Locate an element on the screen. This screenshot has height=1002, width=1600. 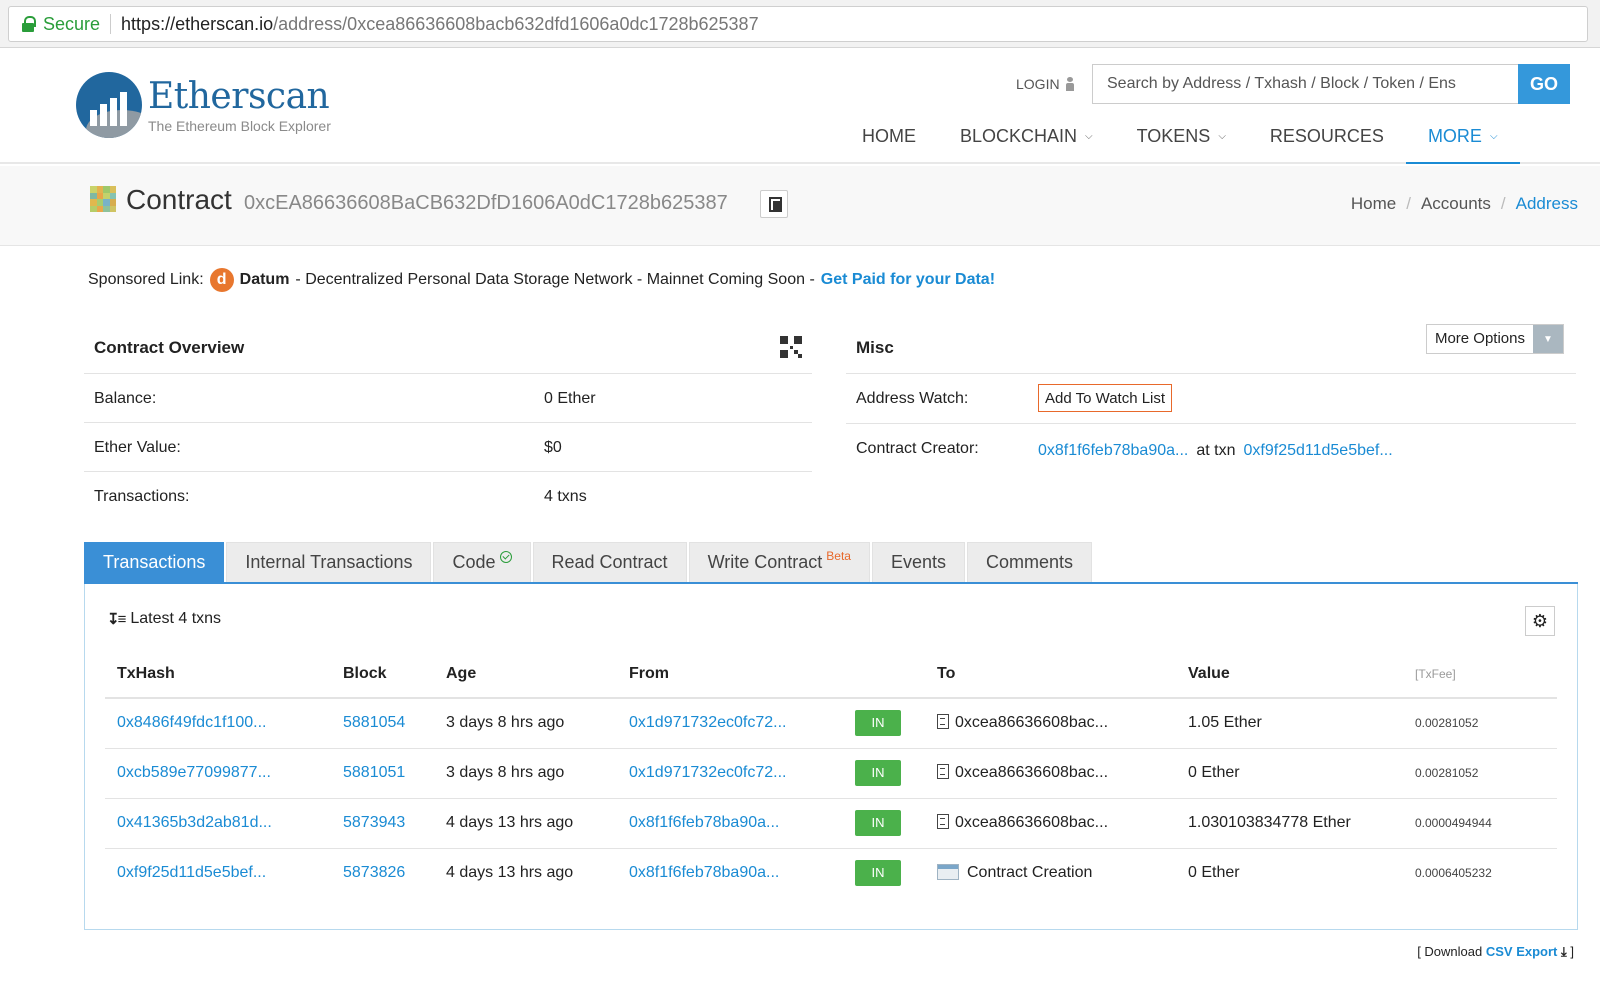
chevron-down-icon: ▼ is located at coordinates (1548, 339).